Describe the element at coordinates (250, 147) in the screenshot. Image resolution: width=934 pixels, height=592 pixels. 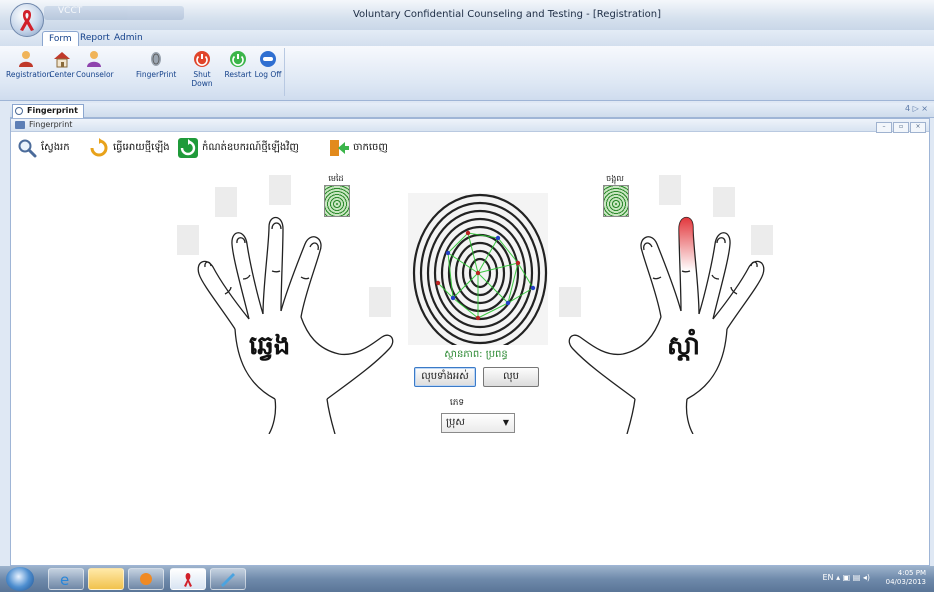
I see `rescan-device-label: កំណត់ឧបករណ៍ថ្មីឡើងវិញ` at that location.